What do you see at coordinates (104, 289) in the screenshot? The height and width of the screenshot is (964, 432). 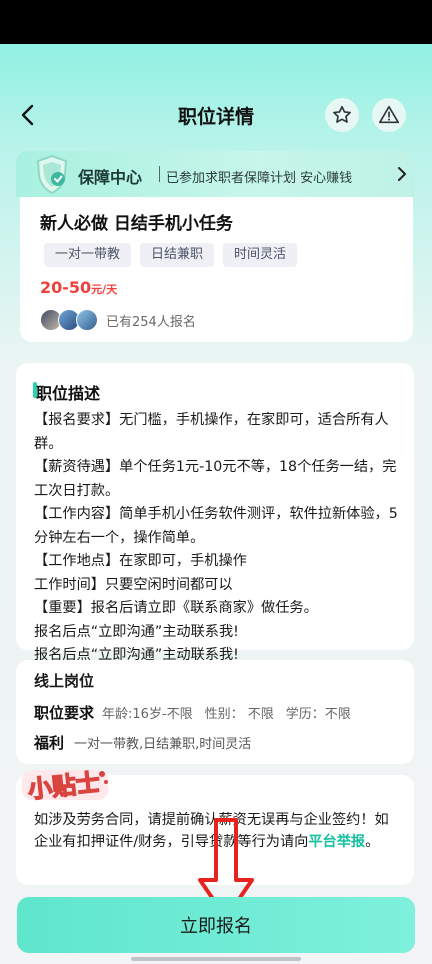 I see `salary-unit: 元/天` at bounding box center [104, 289].